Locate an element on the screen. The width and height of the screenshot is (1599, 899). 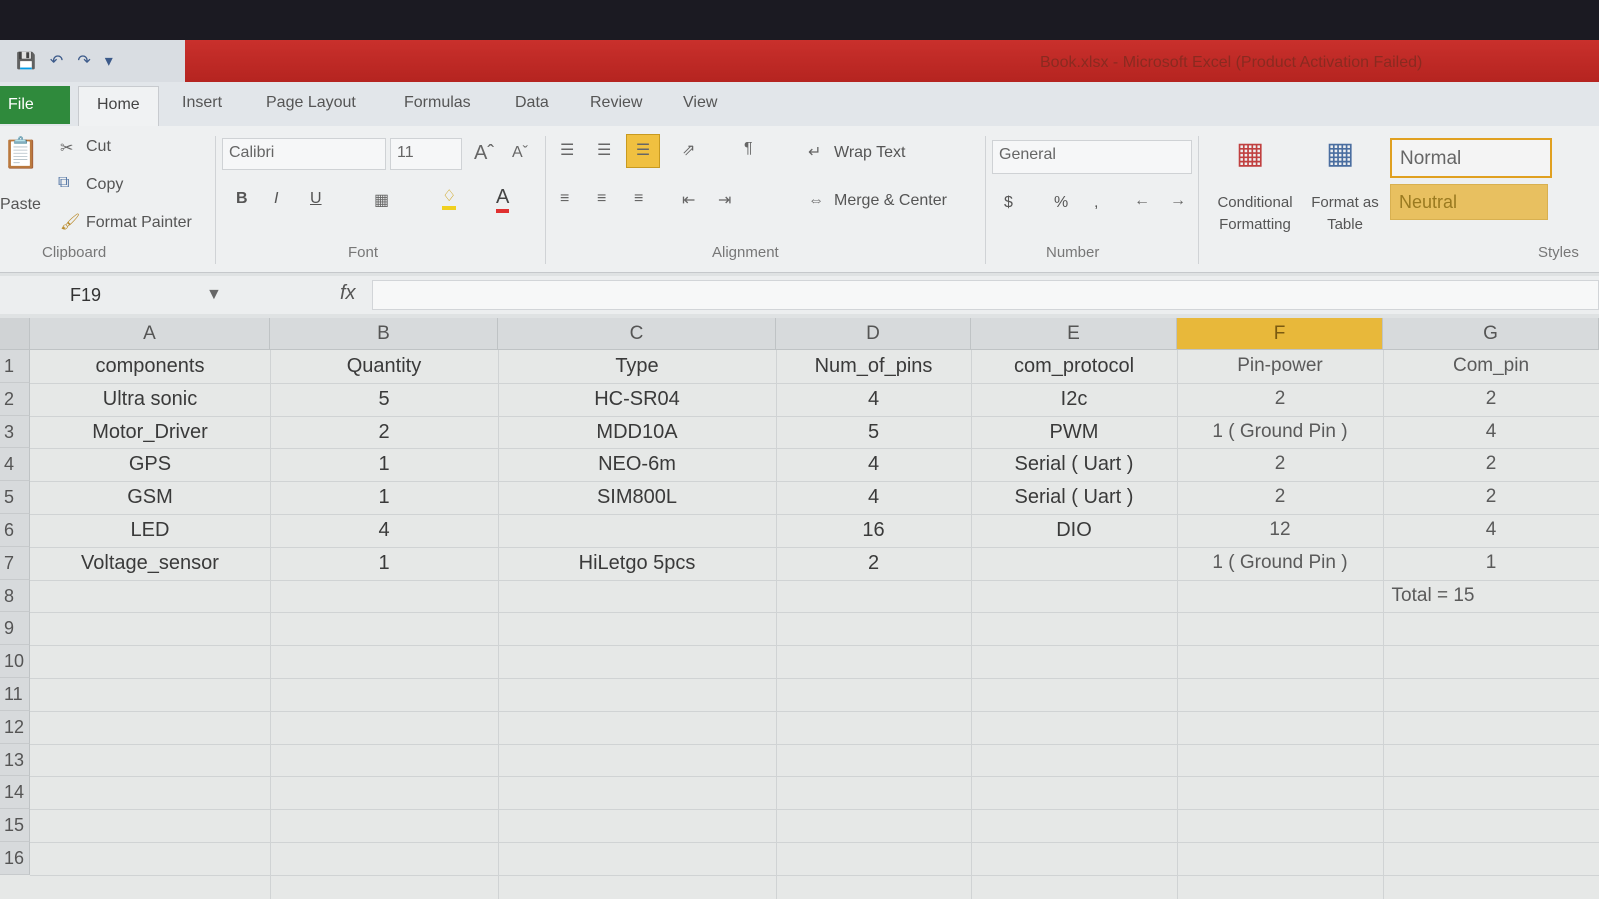
row-header: 9 is located at coordinates (15, 629).